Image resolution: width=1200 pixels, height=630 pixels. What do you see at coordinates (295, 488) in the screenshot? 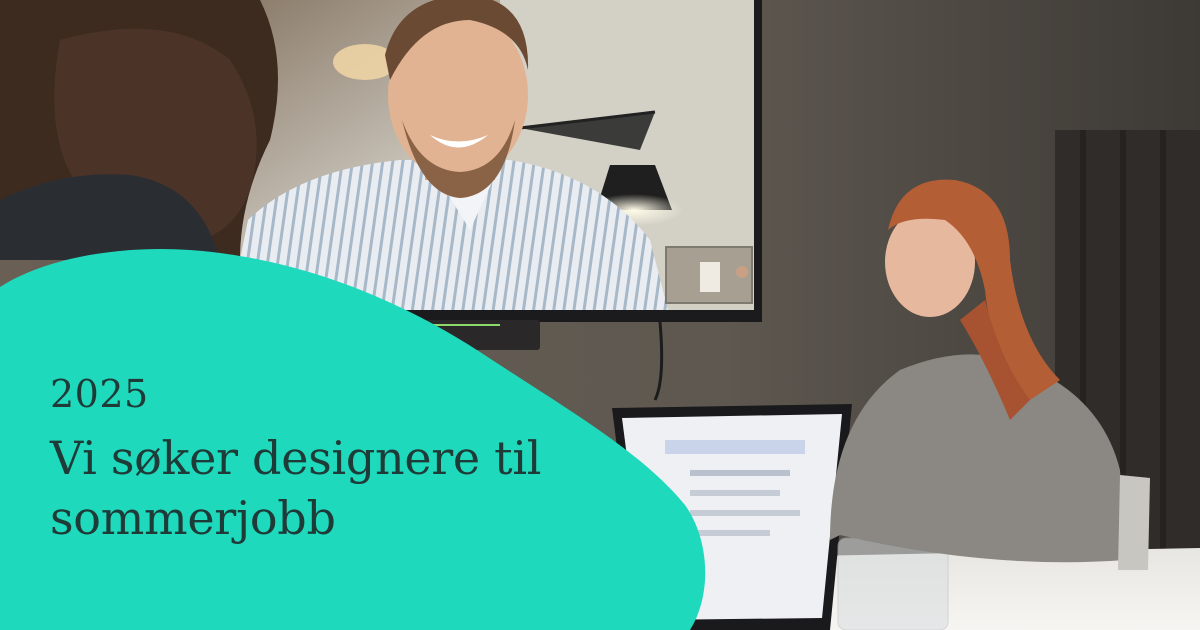
I see `headline: Vi søker designere til sommerjobb` at bounding box center [295, 488].